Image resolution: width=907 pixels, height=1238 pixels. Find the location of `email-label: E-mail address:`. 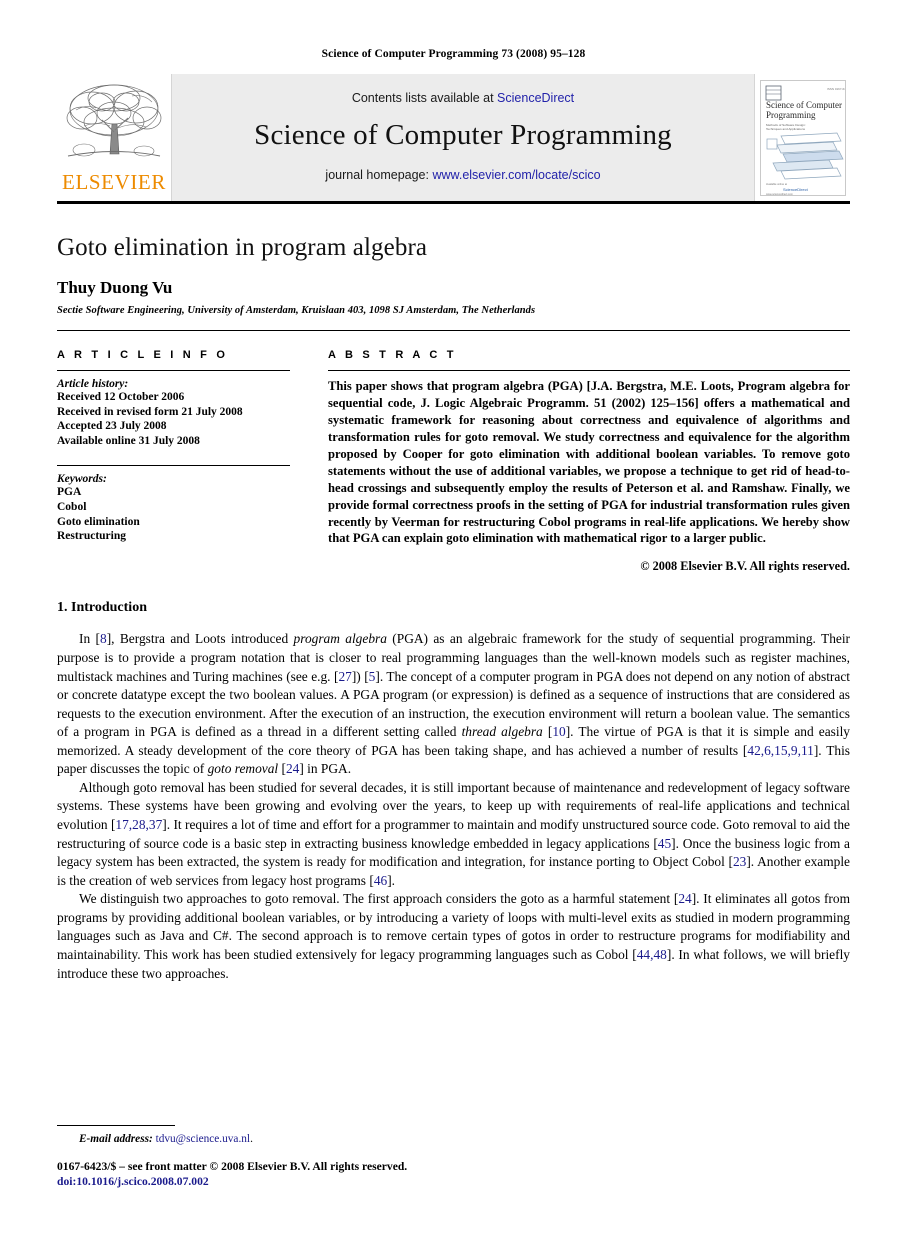

email-label: E-mail address: is located at coordinates (116, 1138).